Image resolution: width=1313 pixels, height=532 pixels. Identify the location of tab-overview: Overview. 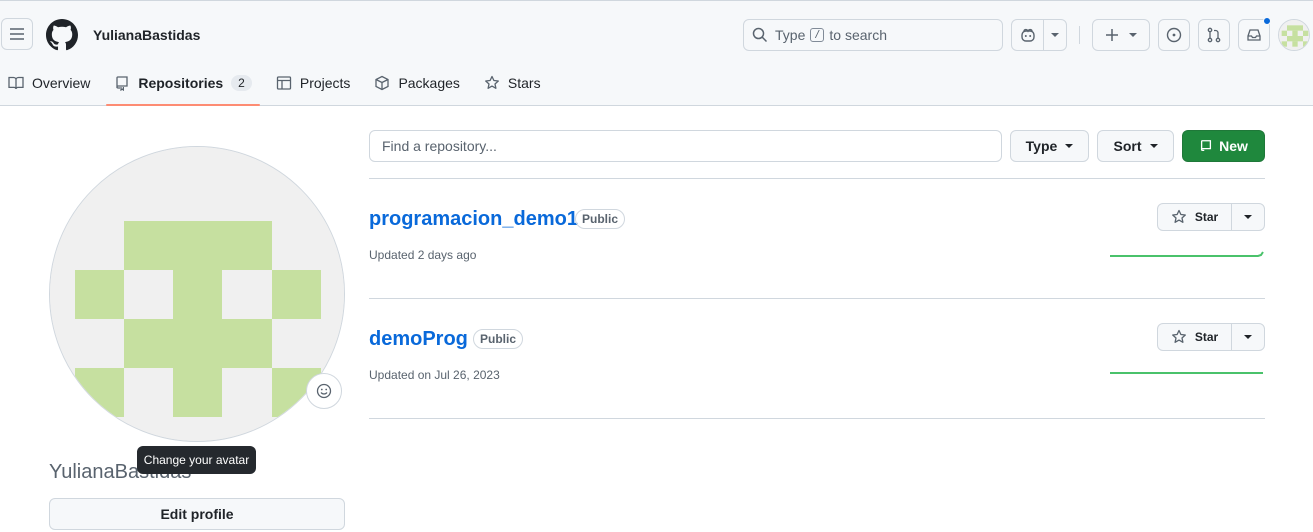
(49, 83).